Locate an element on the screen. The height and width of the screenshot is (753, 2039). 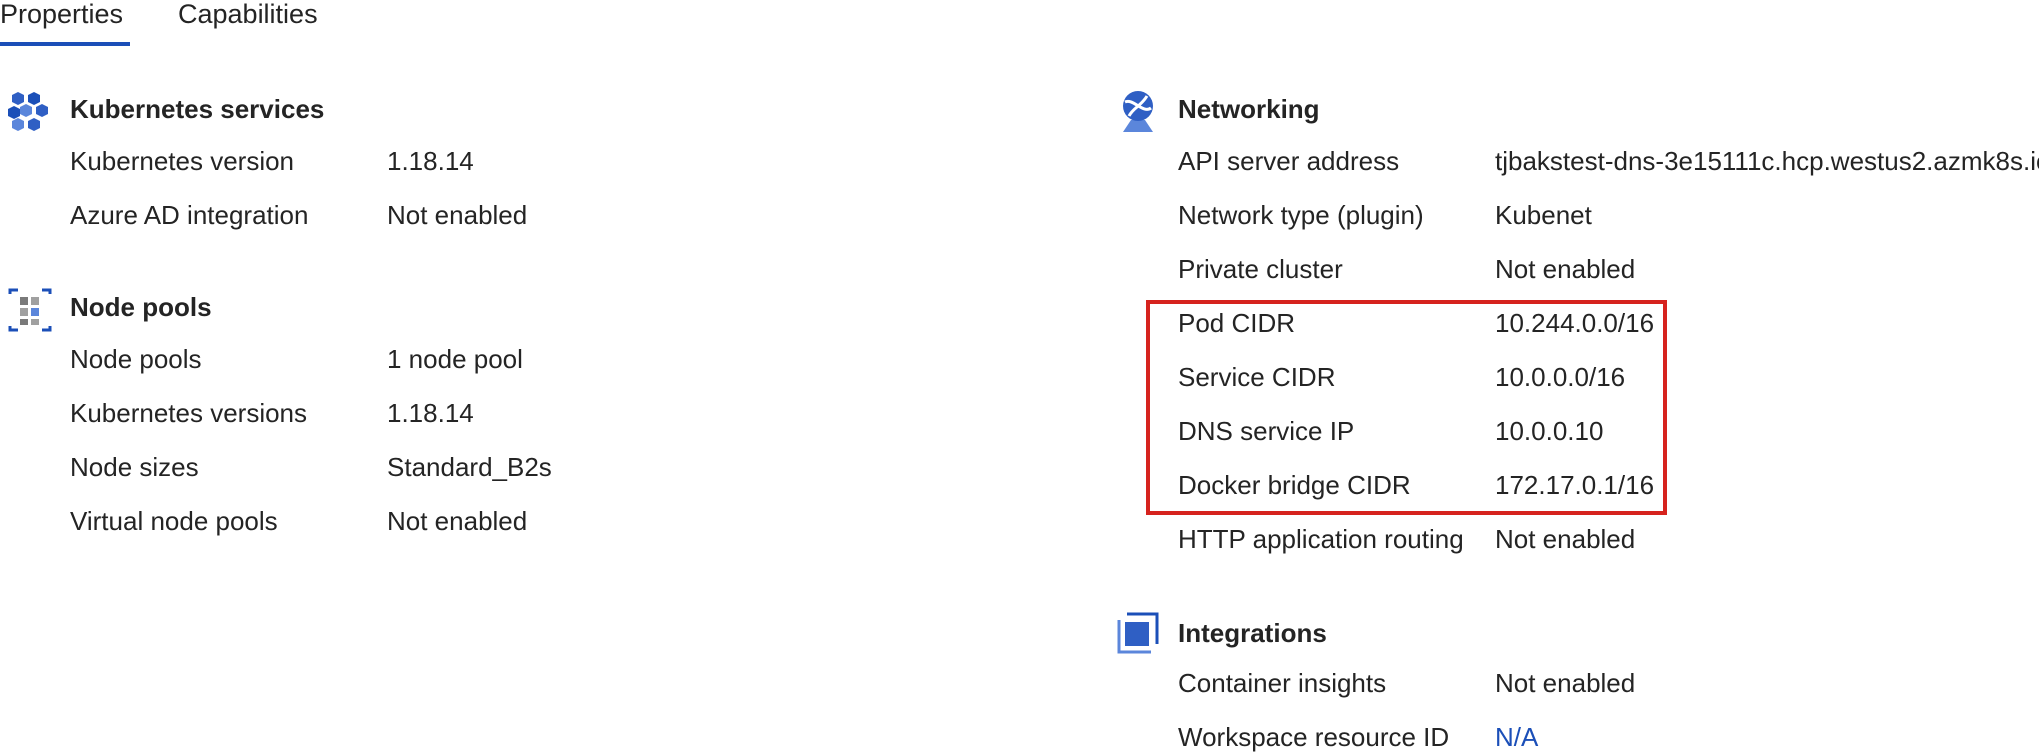
tab-capabilities: Capabilities is located at coordinates (248, 14).